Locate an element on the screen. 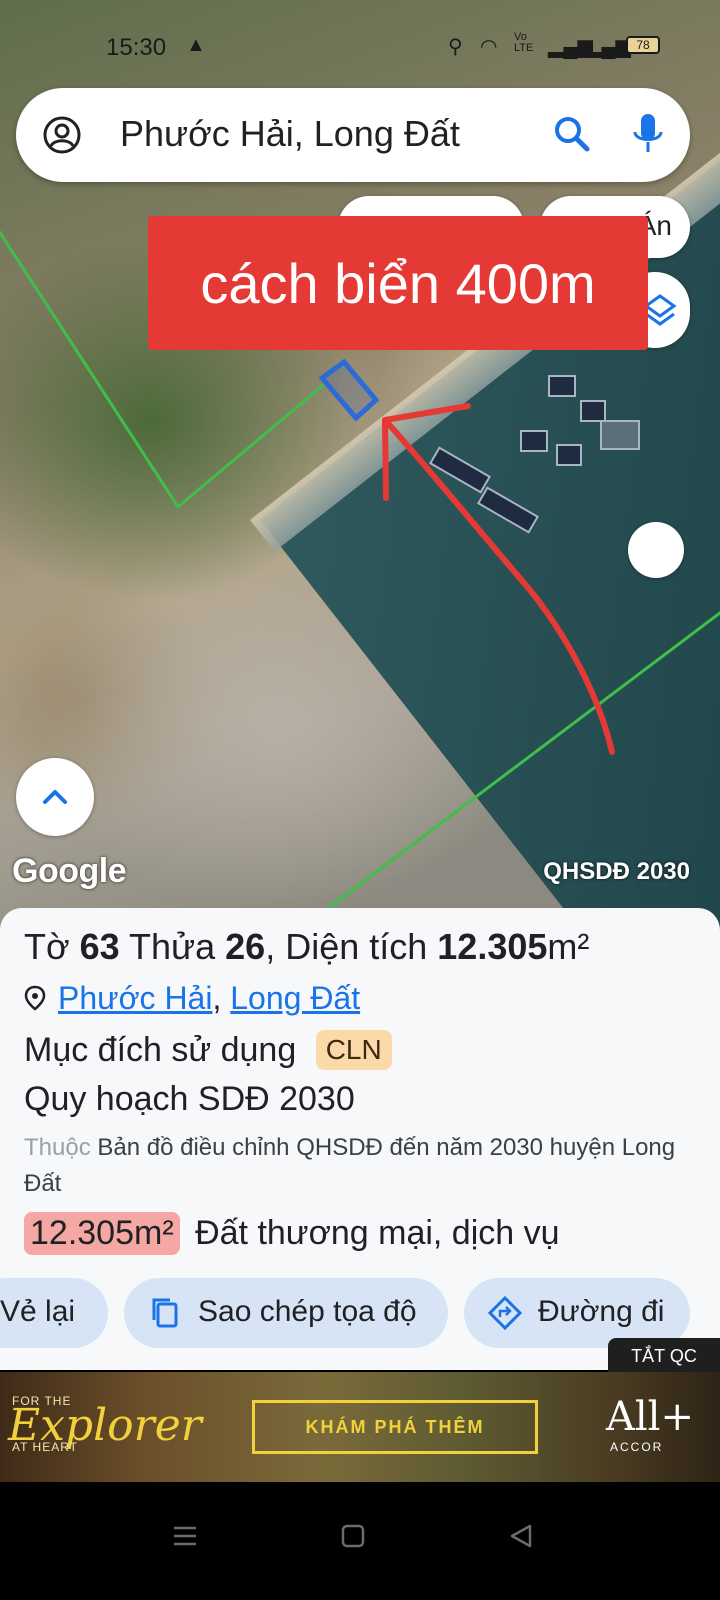 This screenshot has height=1600, width=720. ward-link: Phước Hải is located at coordinates (135, 998).